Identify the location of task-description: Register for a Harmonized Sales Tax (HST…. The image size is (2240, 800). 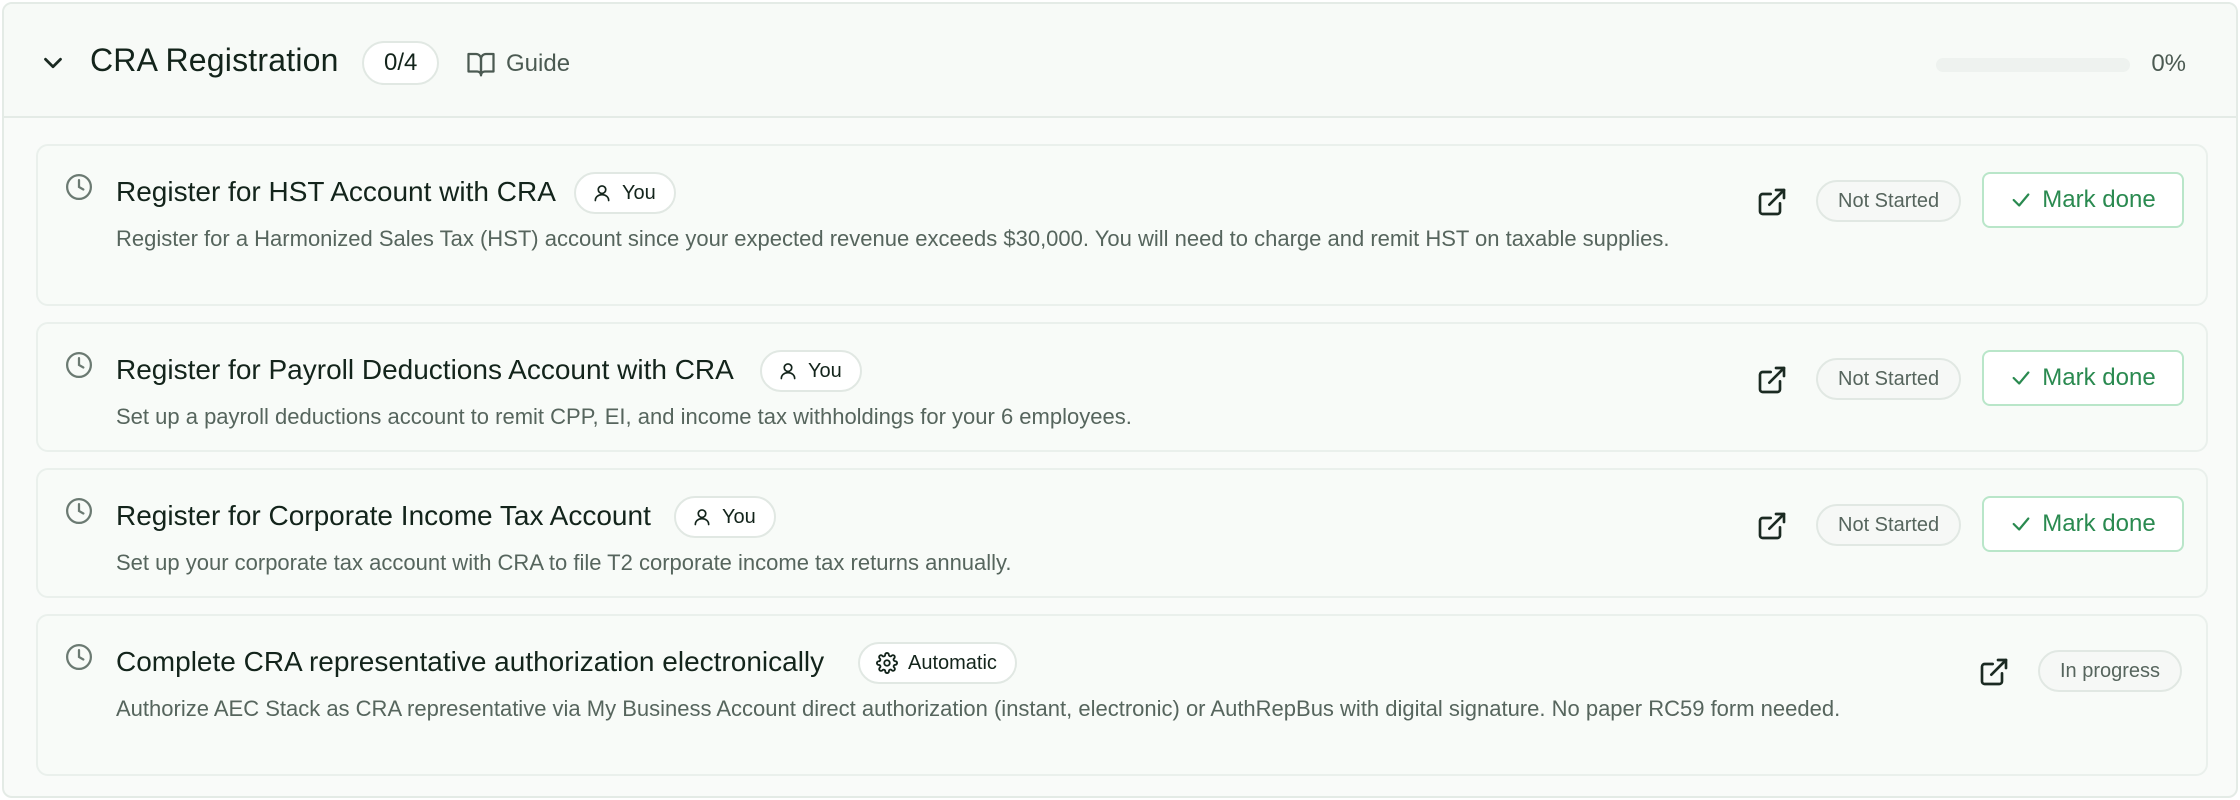
(893, 238).